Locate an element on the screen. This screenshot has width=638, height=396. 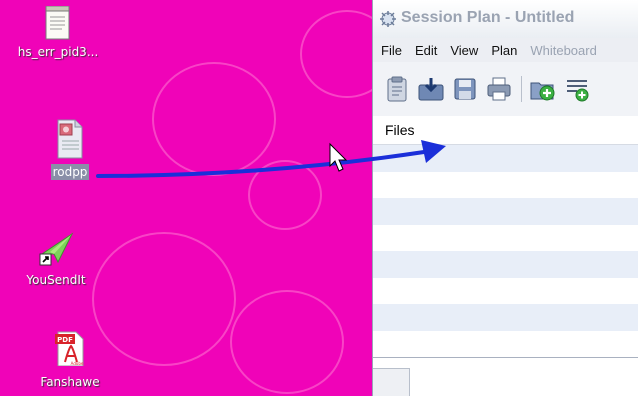
window-title: Session Plan - Untitled is located at coordinates (488, 17).